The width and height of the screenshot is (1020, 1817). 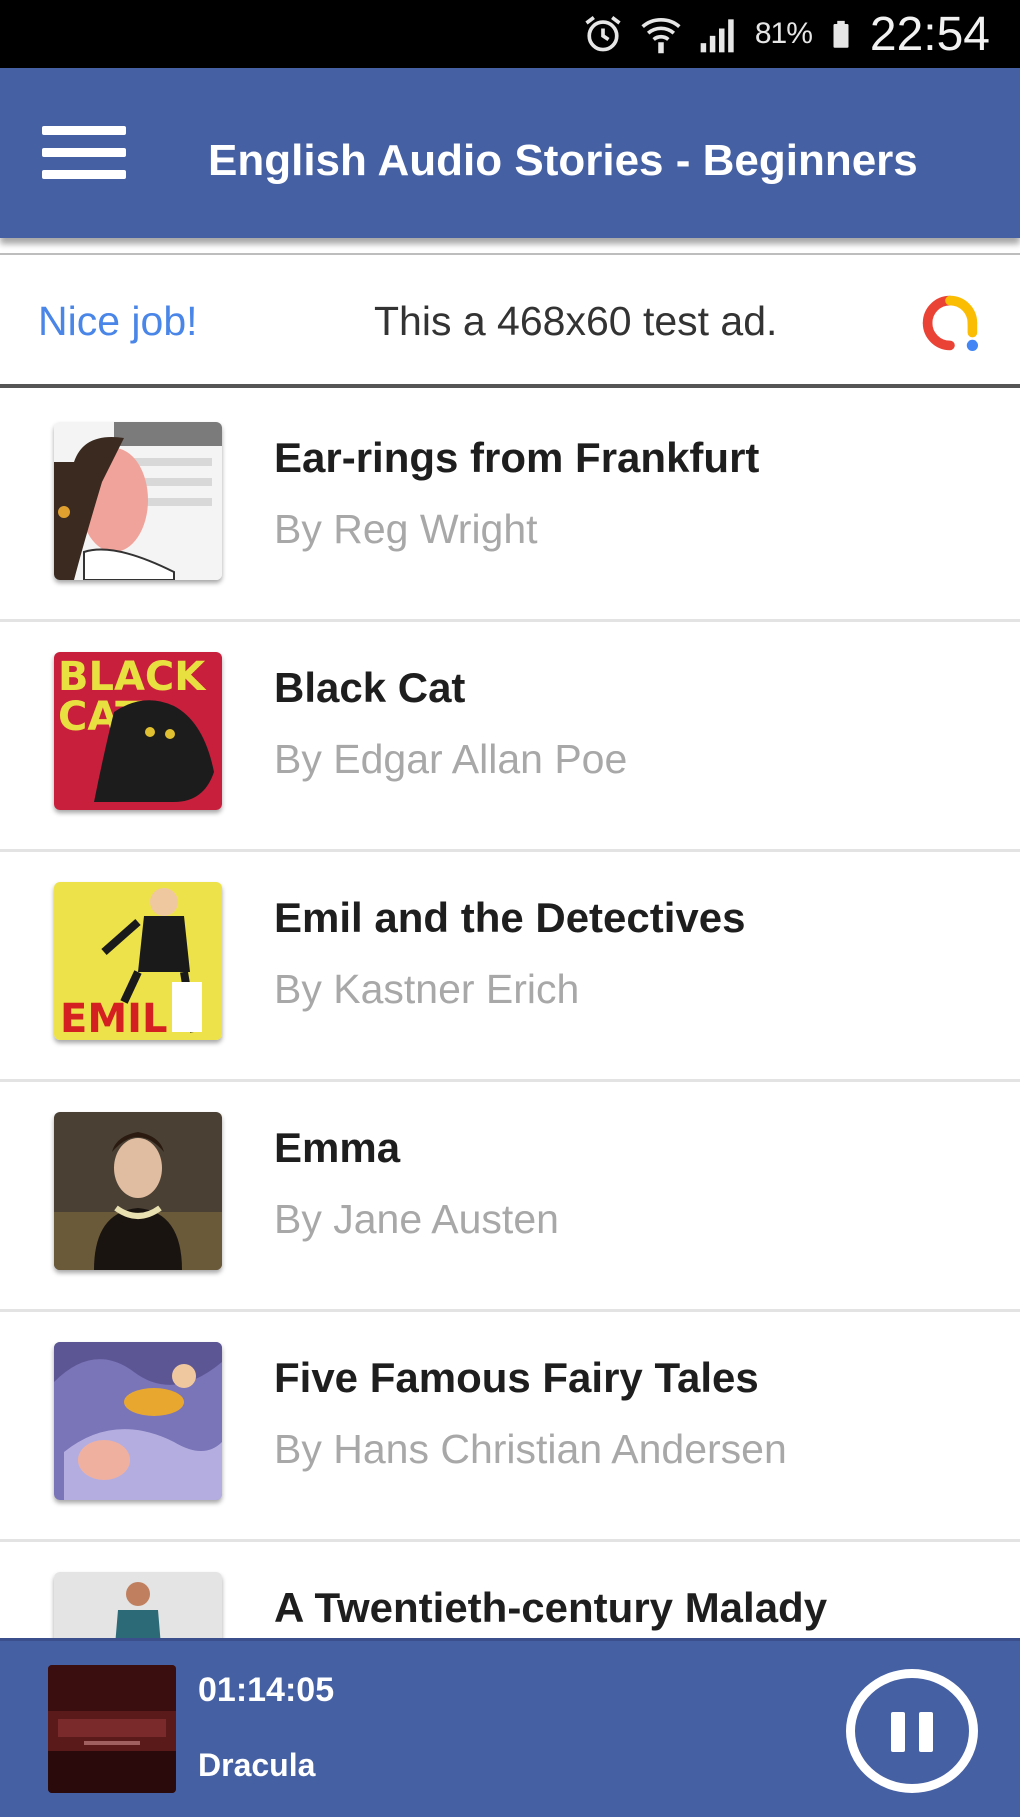 I want to click on ad-banner: Nice job! This a 468x60 test ad., so click(x=510, y=320).